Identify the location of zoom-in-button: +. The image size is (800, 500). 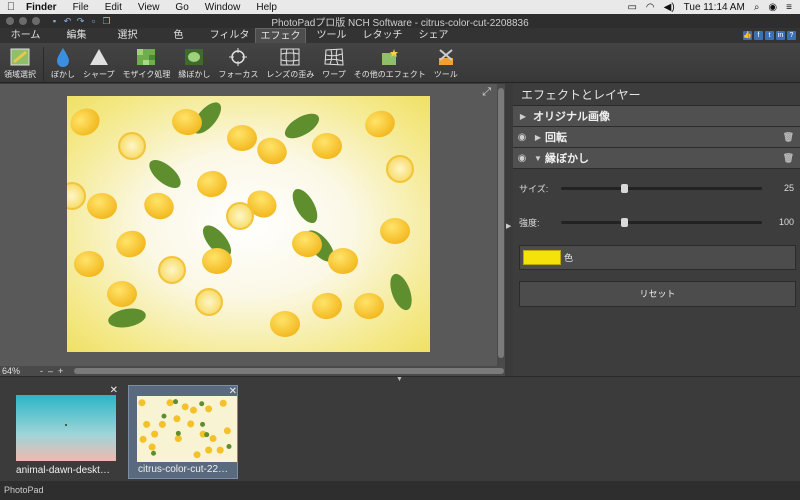
(60, 371).